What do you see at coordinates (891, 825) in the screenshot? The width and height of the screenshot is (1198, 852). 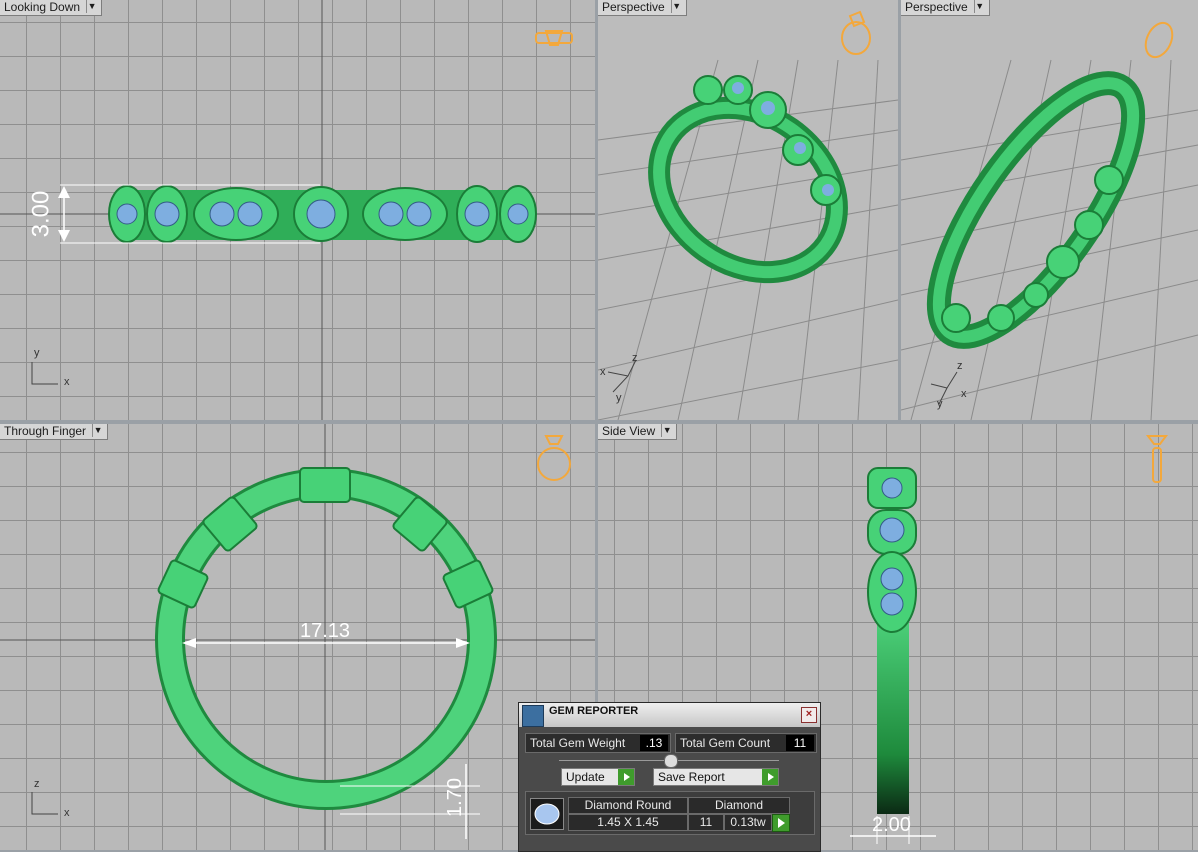 I see `dimension-width-label: 2.00` at bounding box center [891, 825].